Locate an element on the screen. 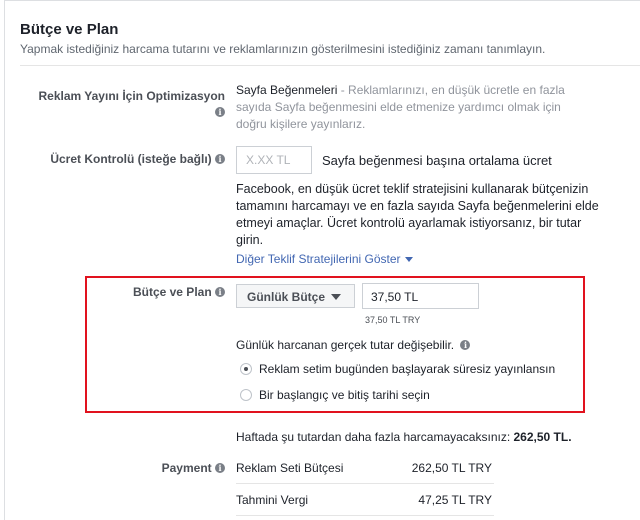  optimization-goal: Sayfa Beğenmeleri is located at coordinates (286, 90).